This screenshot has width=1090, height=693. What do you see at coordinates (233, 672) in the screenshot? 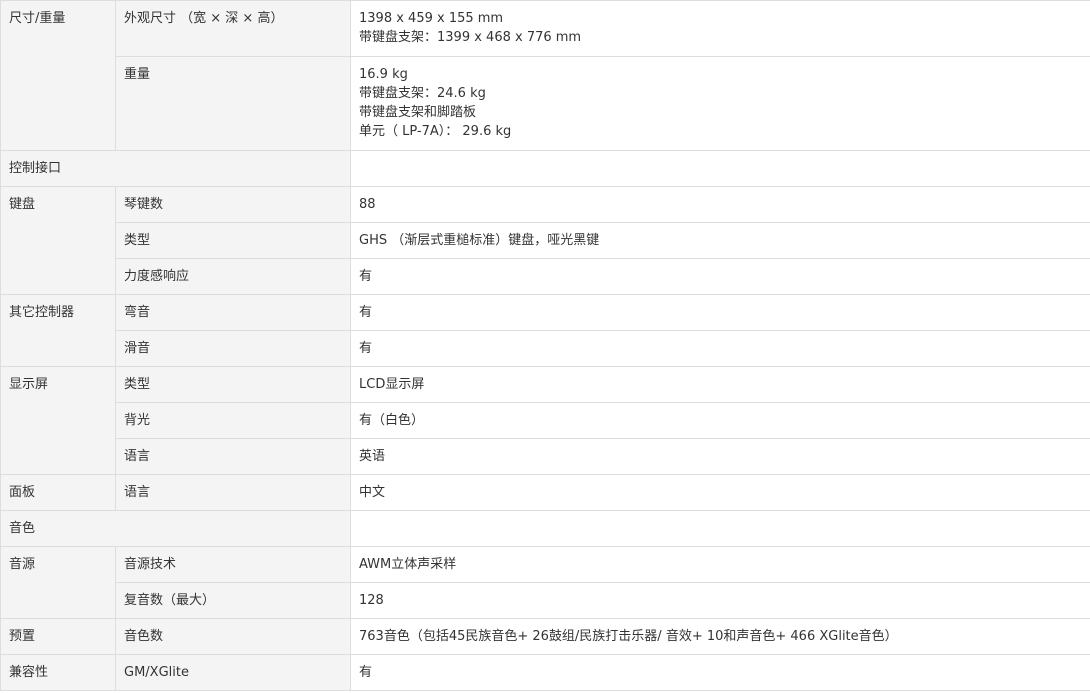
I see `label-gm-xglite: GM/XGlite` at bounding box center [233, 672].